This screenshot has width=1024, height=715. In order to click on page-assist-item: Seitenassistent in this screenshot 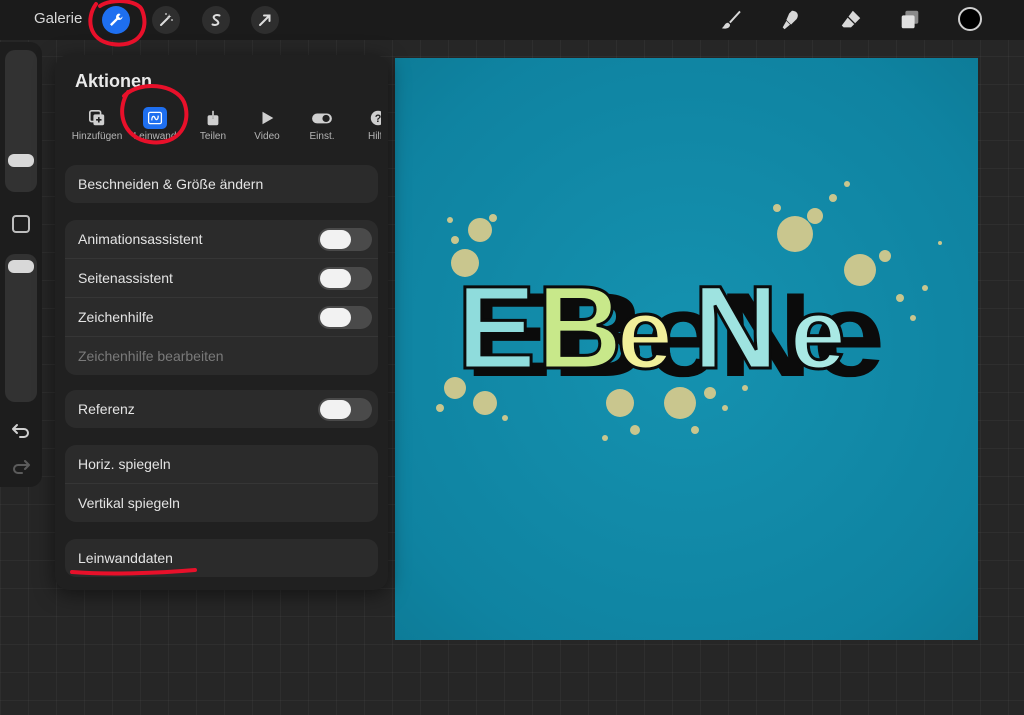, I will do `click(221, 278)`.